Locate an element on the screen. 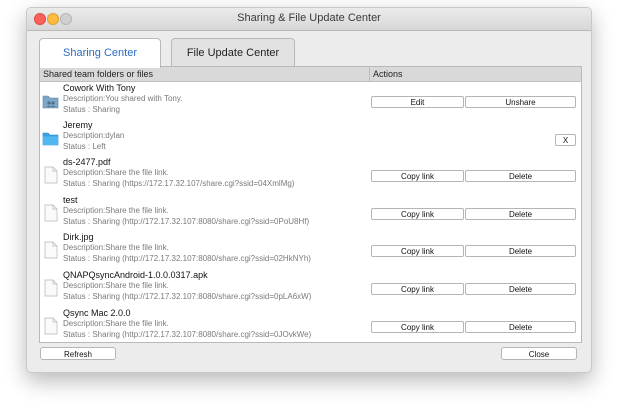 The image size is (628, 420). refresh-button: Refresh is located at coordinates (78, 353).